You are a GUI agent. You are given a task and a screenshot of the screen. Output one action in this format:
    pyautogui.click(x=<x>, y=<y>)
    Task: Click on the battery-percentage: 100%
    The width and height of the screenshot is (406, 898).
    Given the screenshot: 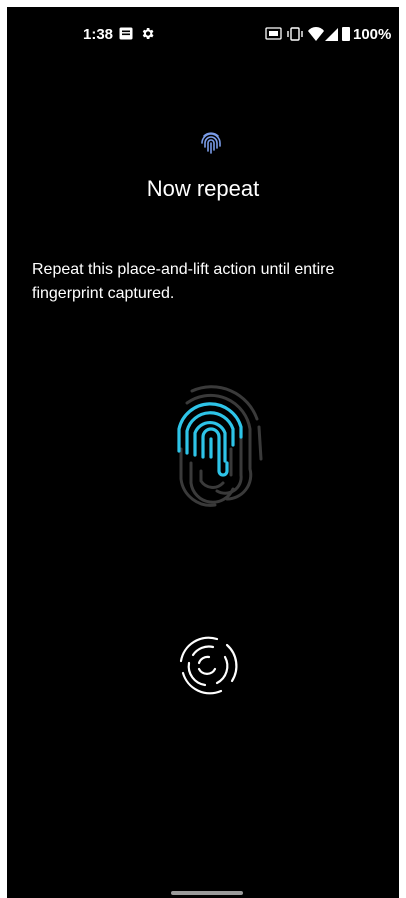 What is the action you would take?
    pyautogui.click(x=372, y=34)
    